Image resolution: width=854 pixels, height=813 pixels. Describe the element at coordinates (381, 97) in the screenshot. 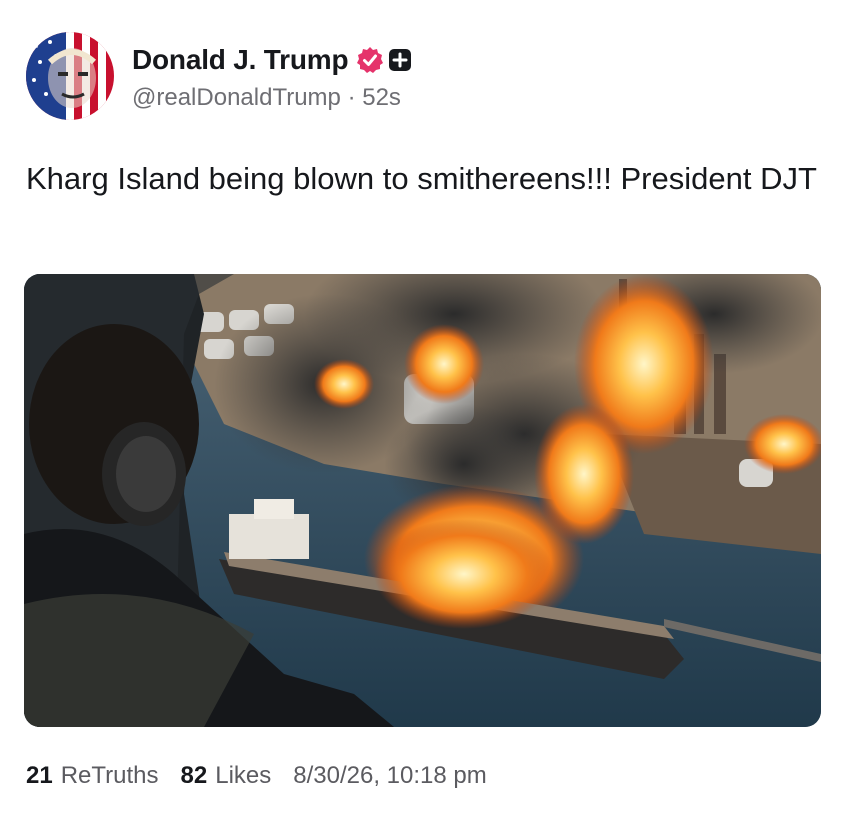

I see `post-time-ago: 52s` at that location.